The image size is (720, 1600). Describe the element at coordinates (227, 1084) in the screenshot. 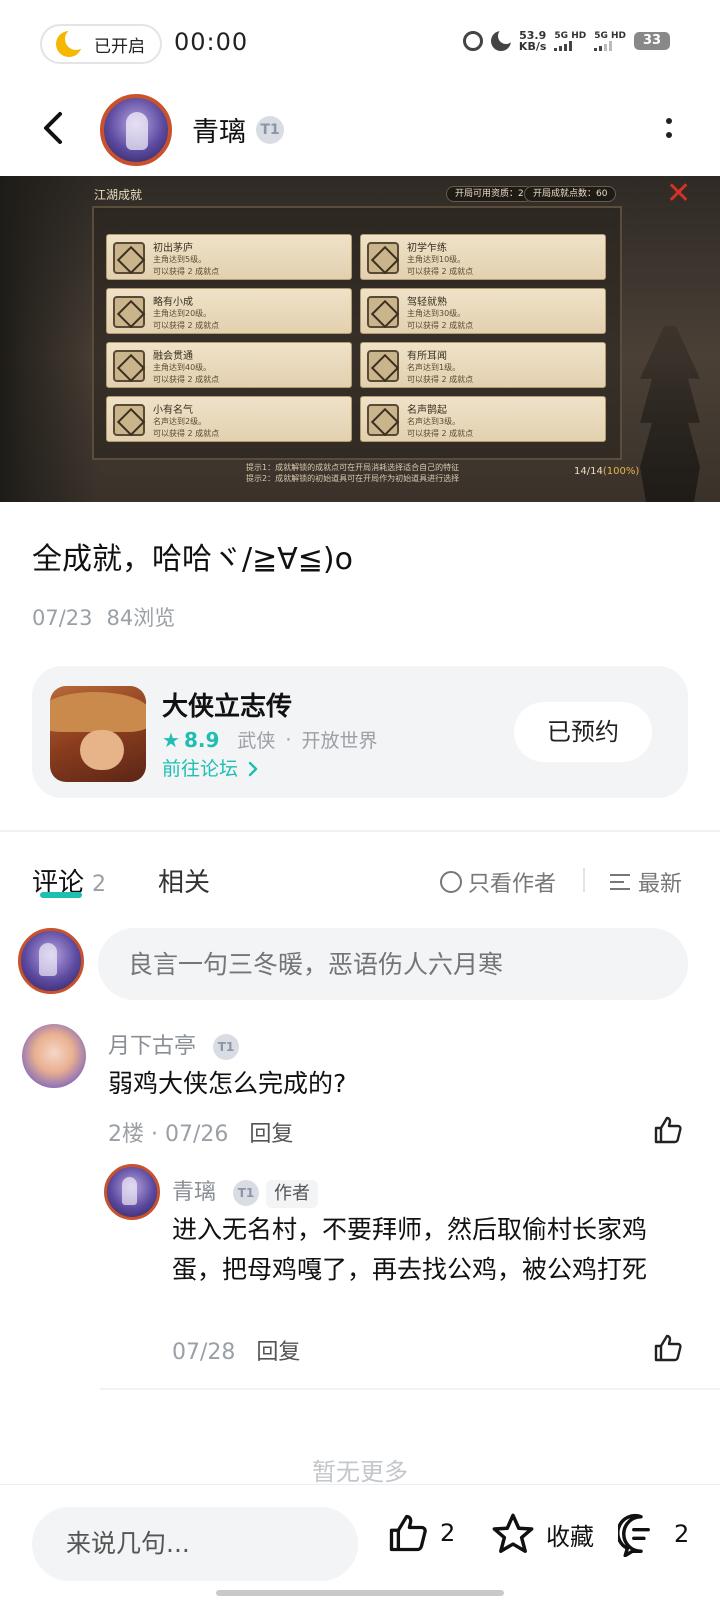

I see `comment-text: 弱鸡大侠怎么完成的?` at that location.